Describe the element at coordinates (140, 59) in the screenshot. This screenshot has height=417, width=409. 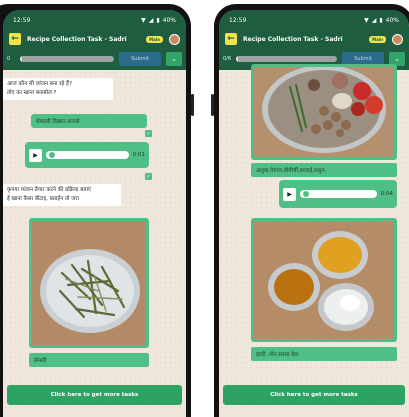
I see `submit-button: Submit` at that location.